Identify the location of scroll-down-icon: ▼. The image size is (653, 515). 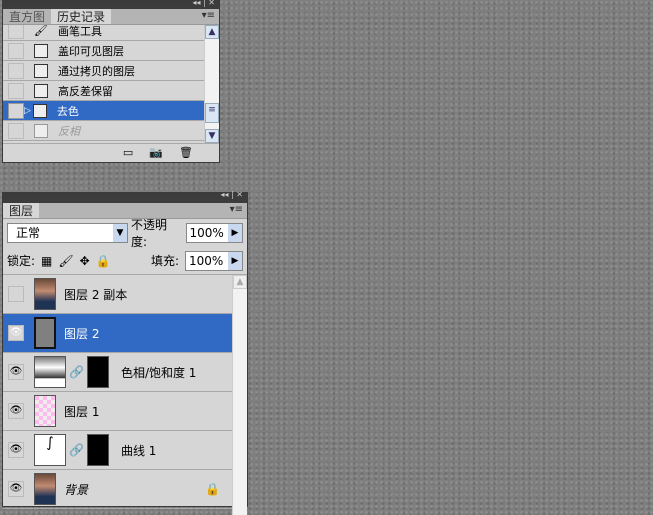
(212, 136).